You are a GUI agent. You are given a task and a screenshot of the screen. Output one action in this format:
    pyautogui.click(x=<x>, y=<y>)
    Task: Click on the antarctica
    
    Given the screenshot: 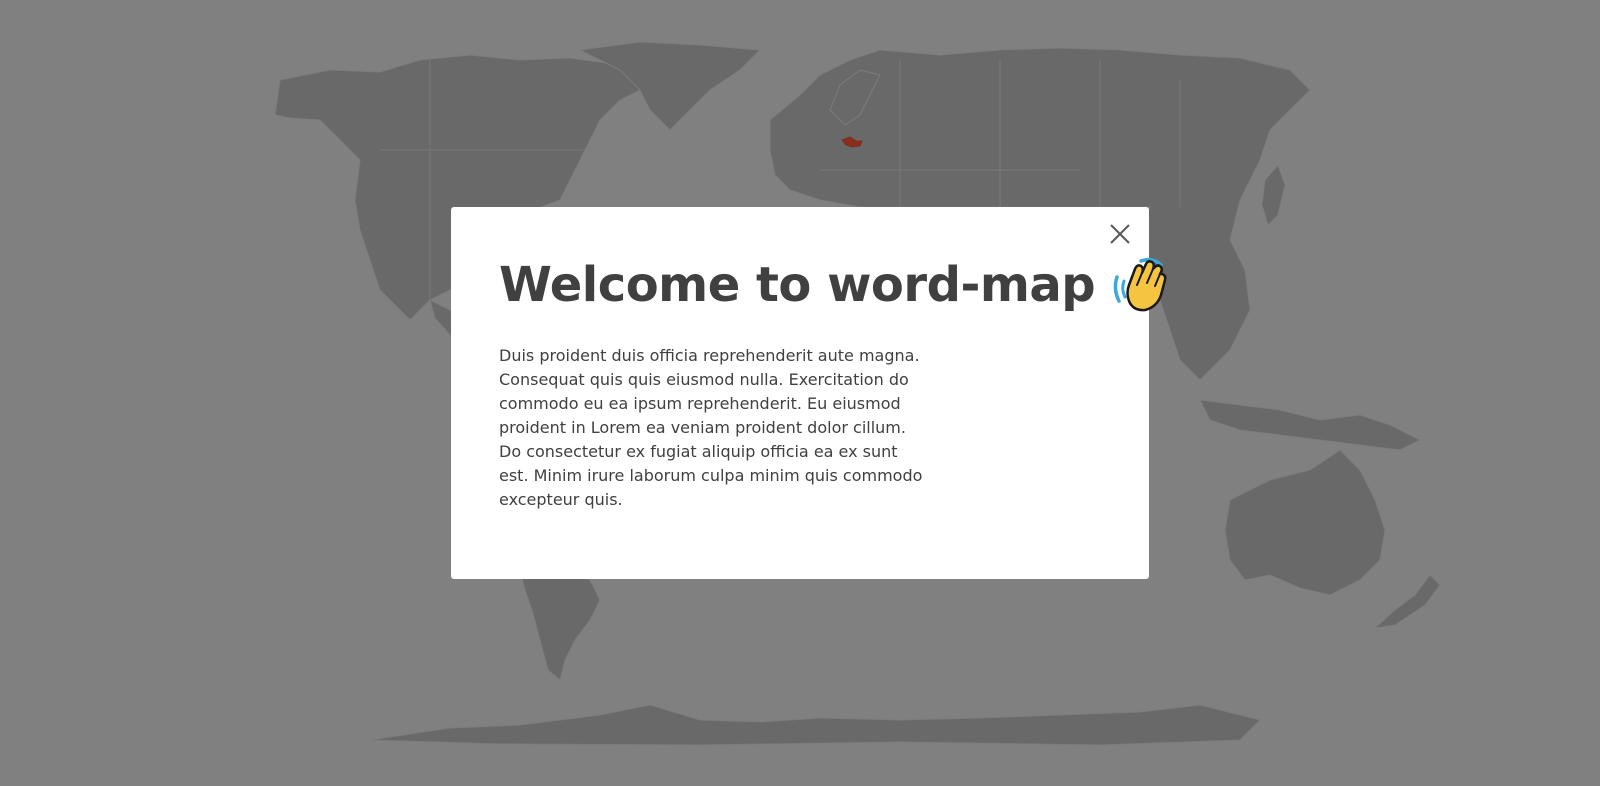 What is the action you would take?
    pyautogui.click(x=815, y=725)
    